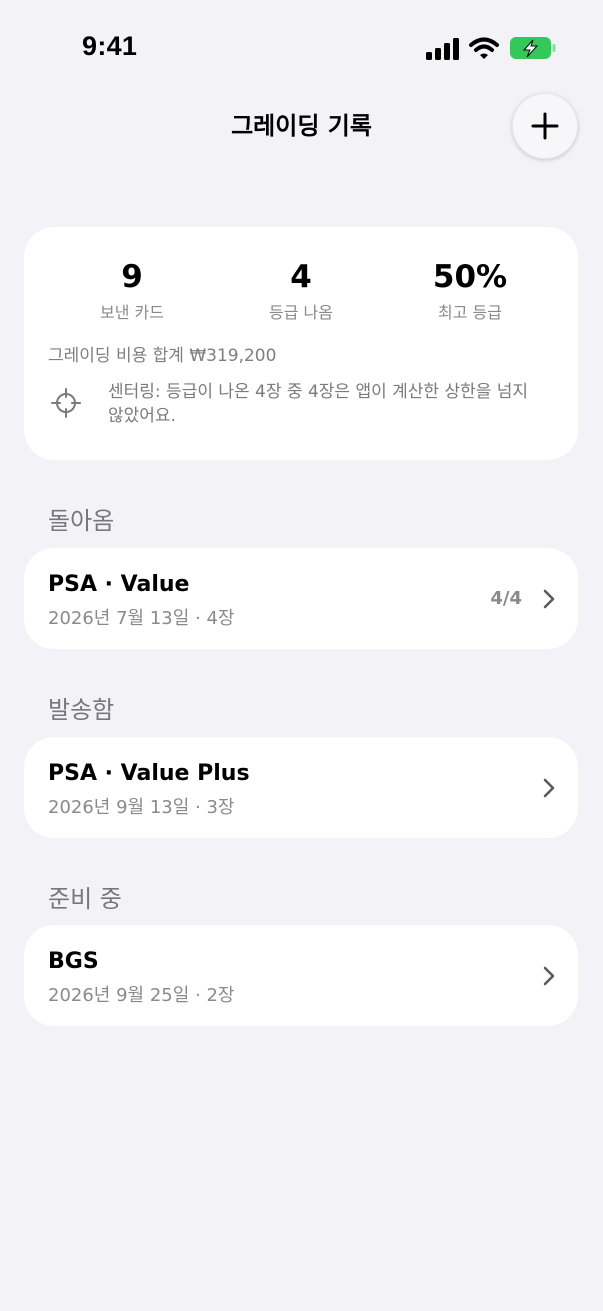  Describe the element at coordinates (162, 356) in the screenshot. I see `grading-cost-total: 그레이딩 비용 합계 ₩319,200` at that location.